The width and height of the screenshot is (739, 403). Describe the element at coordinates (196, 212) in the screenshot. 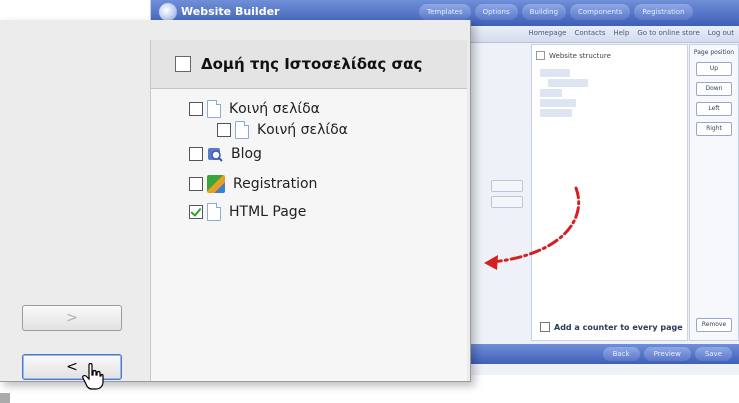

I see `tree-item-checkbox-checked` at that location.